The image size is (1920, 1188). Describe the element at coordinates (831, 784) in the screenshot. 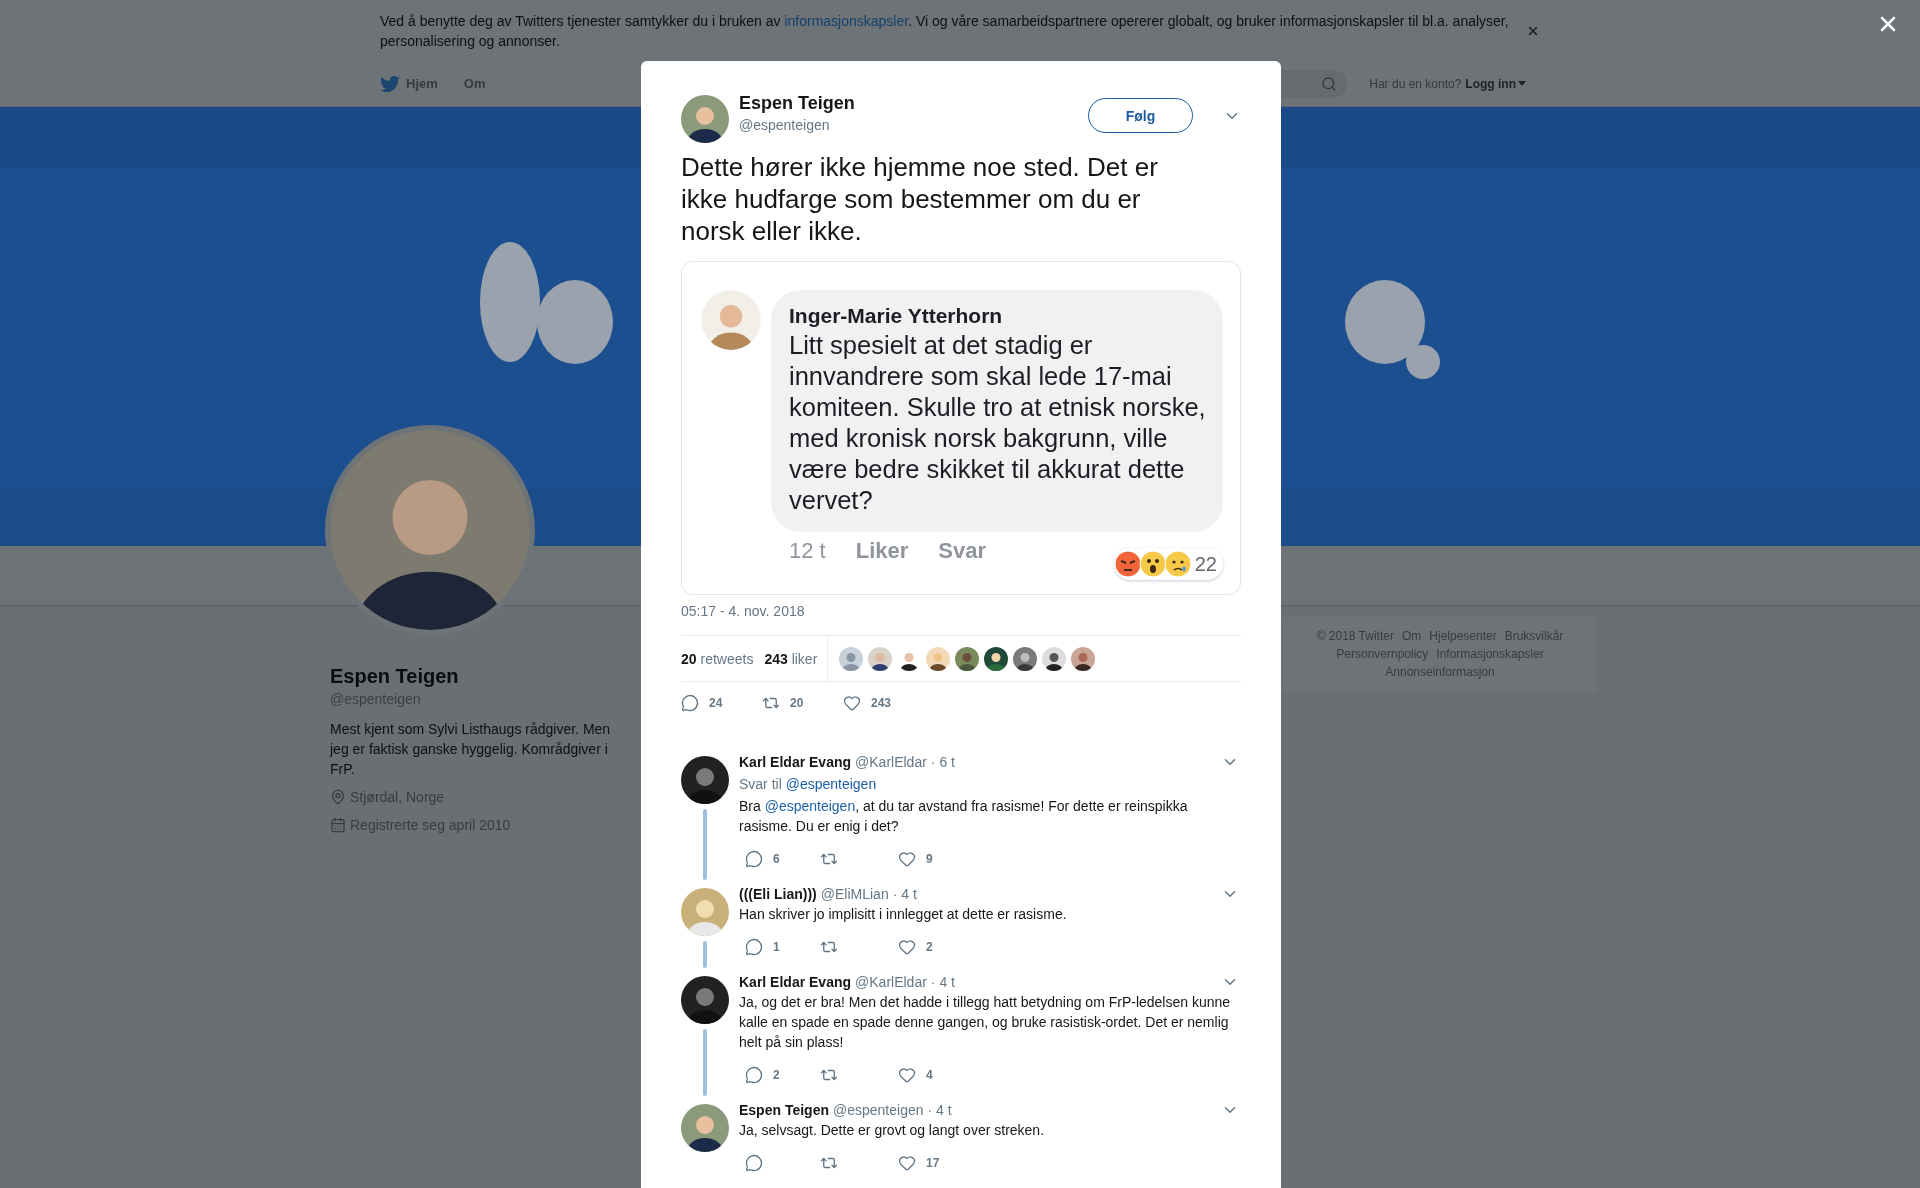

I see `mention-link: @espenteigen` at that location.